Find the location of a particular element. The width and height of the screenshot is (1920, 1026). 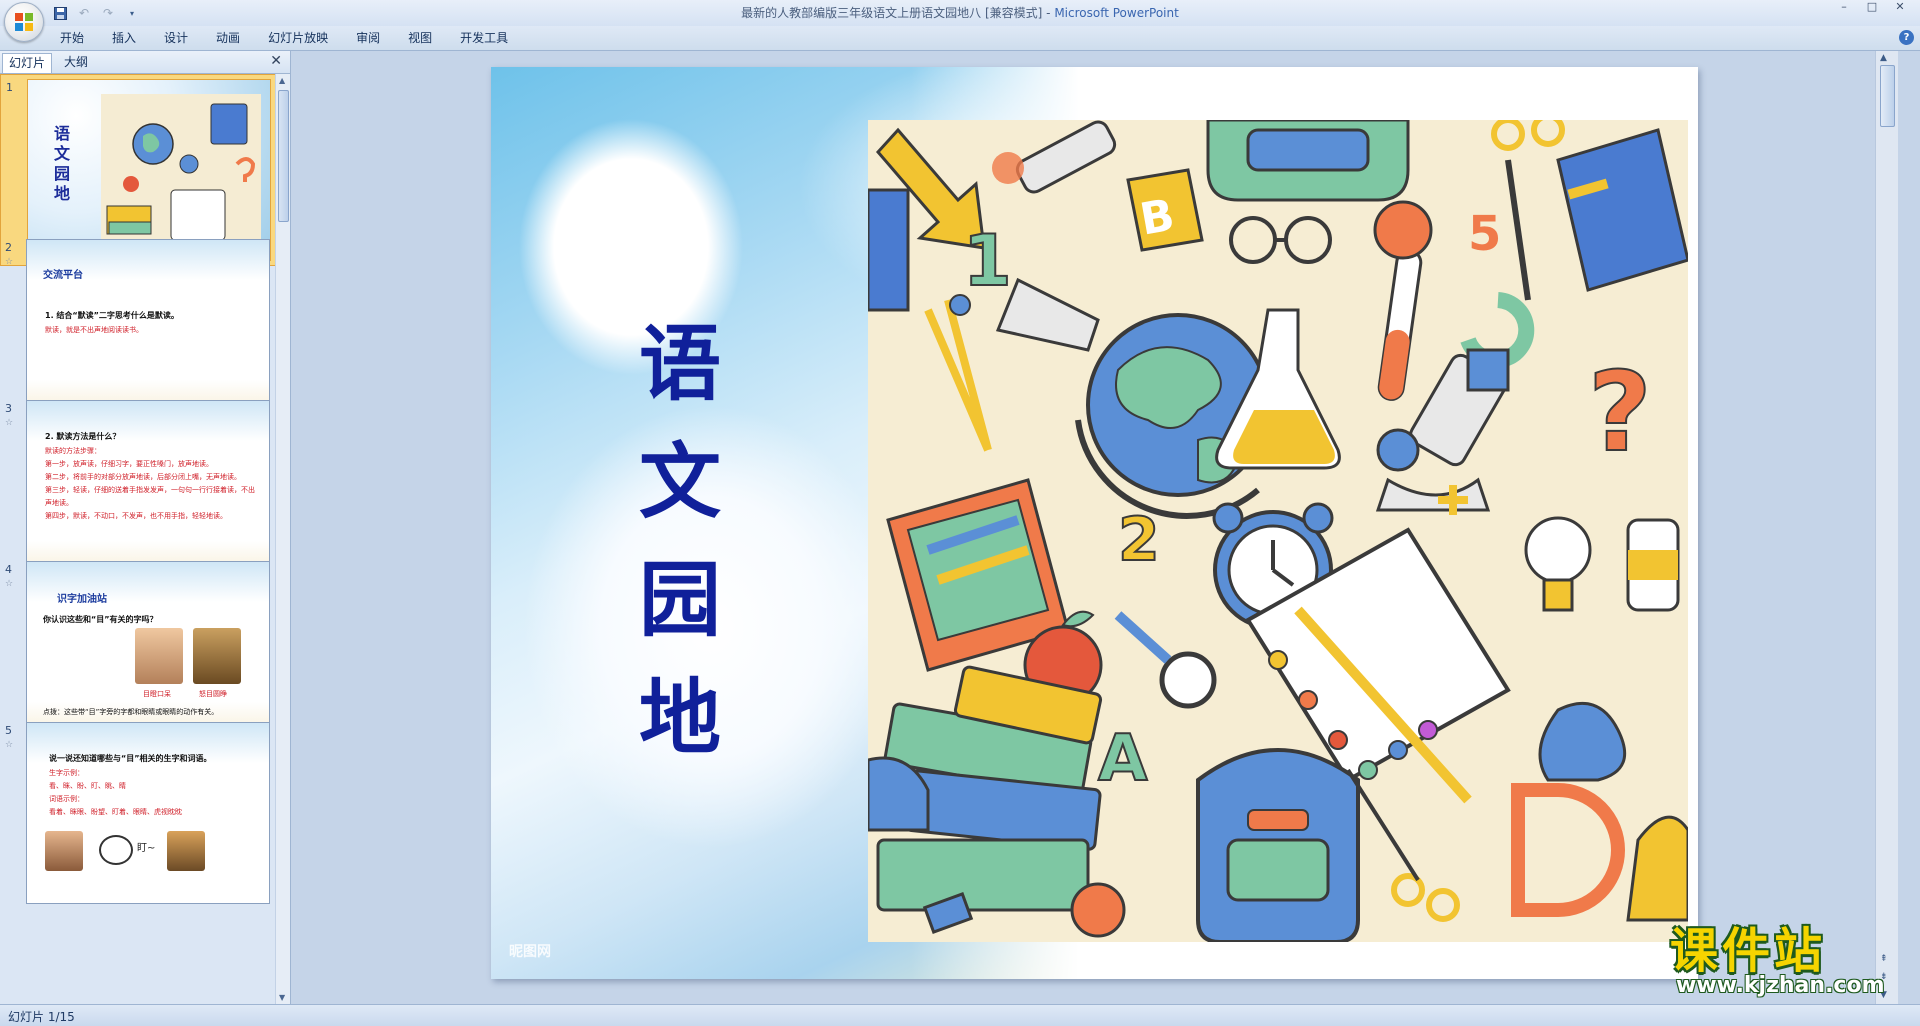

help-icon: ? is located at coordinates (1906, 37).